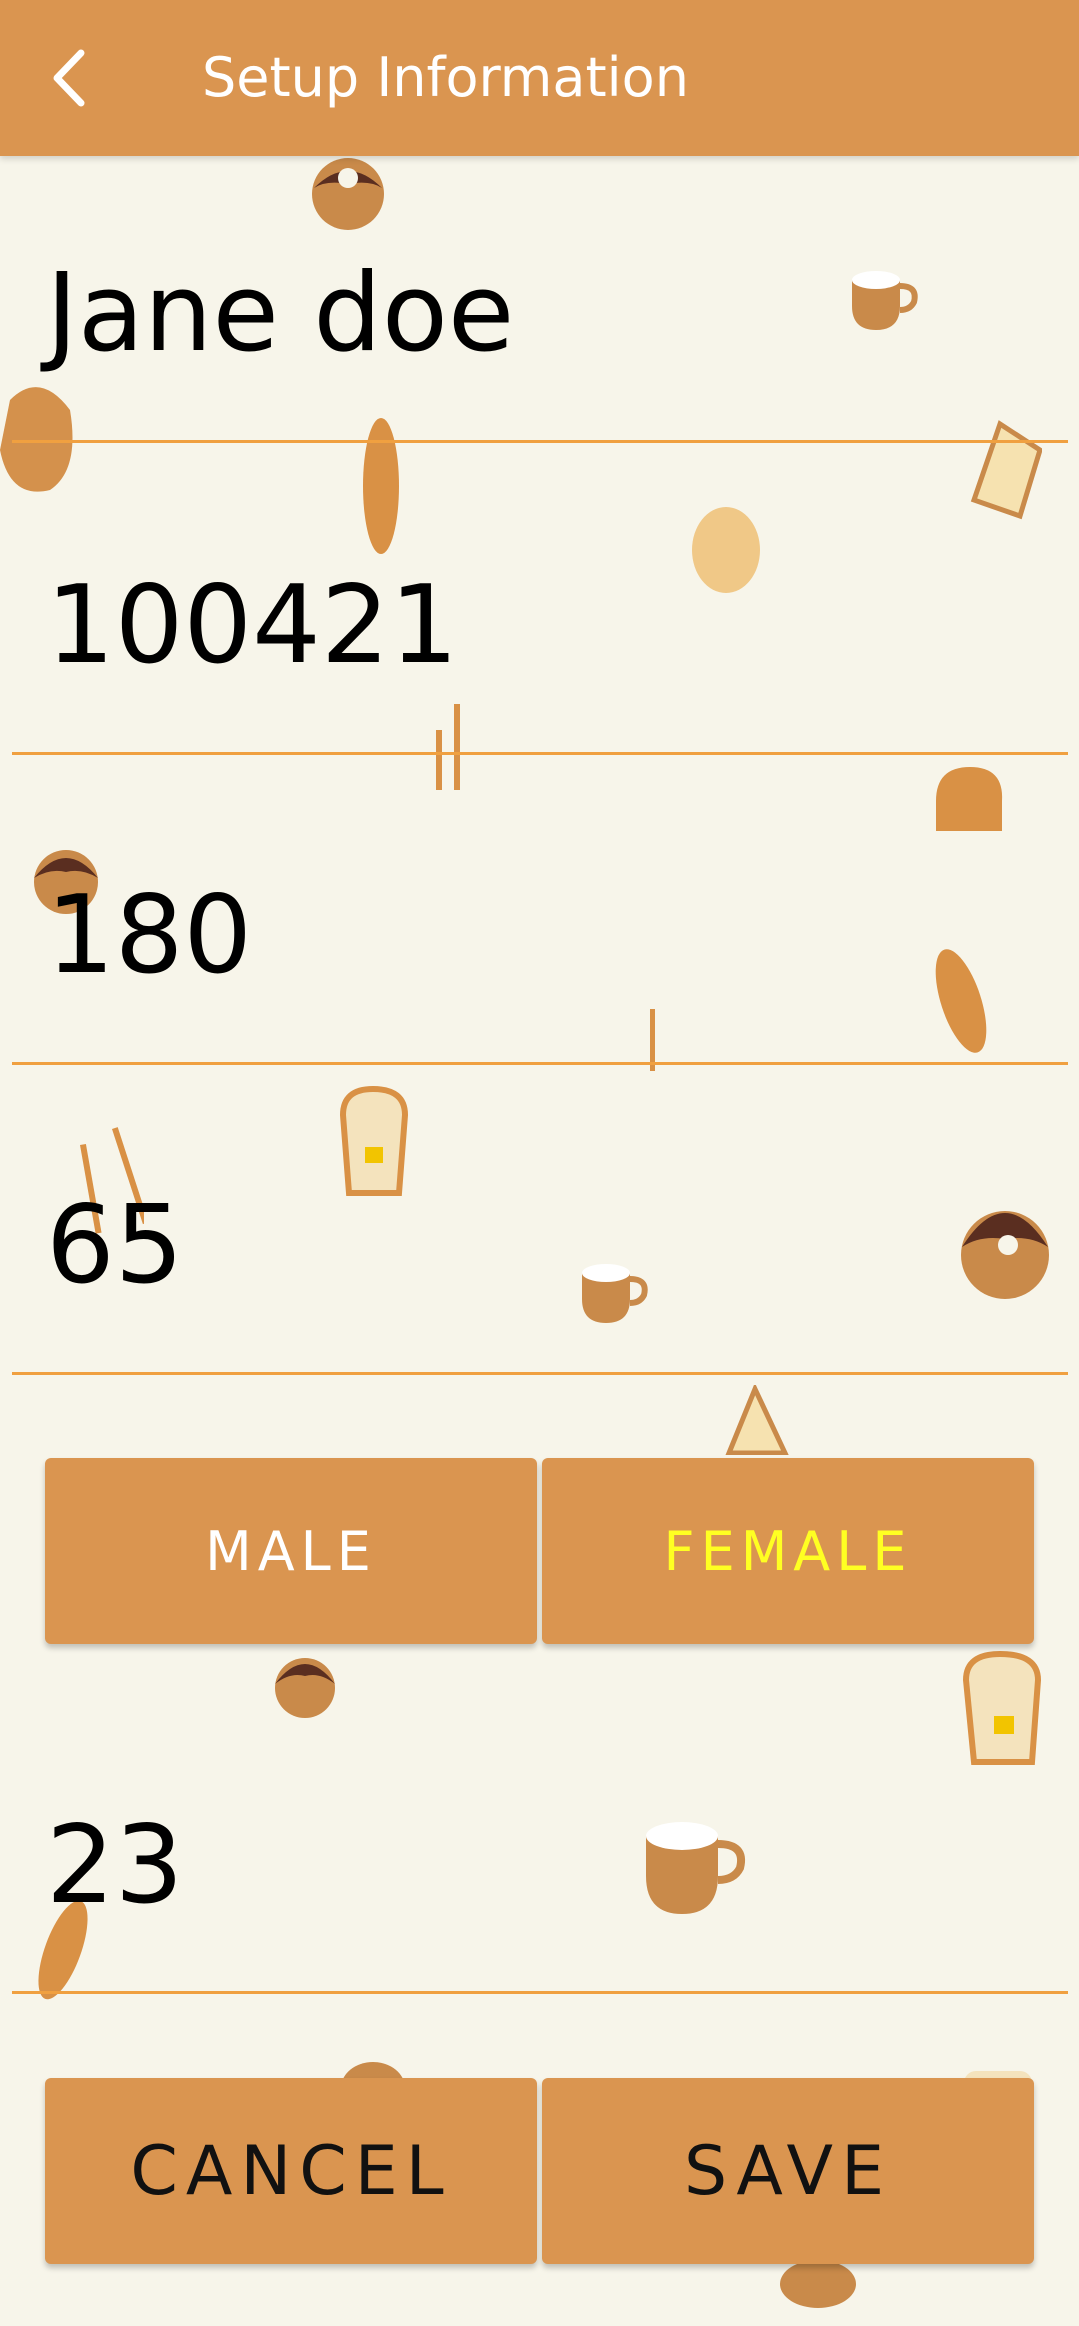 This screenshot has height=2326, width=1079. I want to click on age-field: 23, so click(540, 1841).